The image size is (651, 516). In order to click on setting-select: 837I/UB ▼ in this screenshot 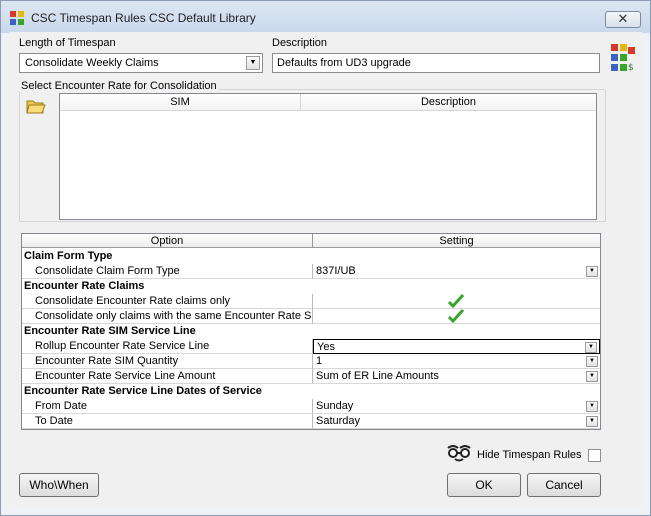, I will do `click(456, 271)`.